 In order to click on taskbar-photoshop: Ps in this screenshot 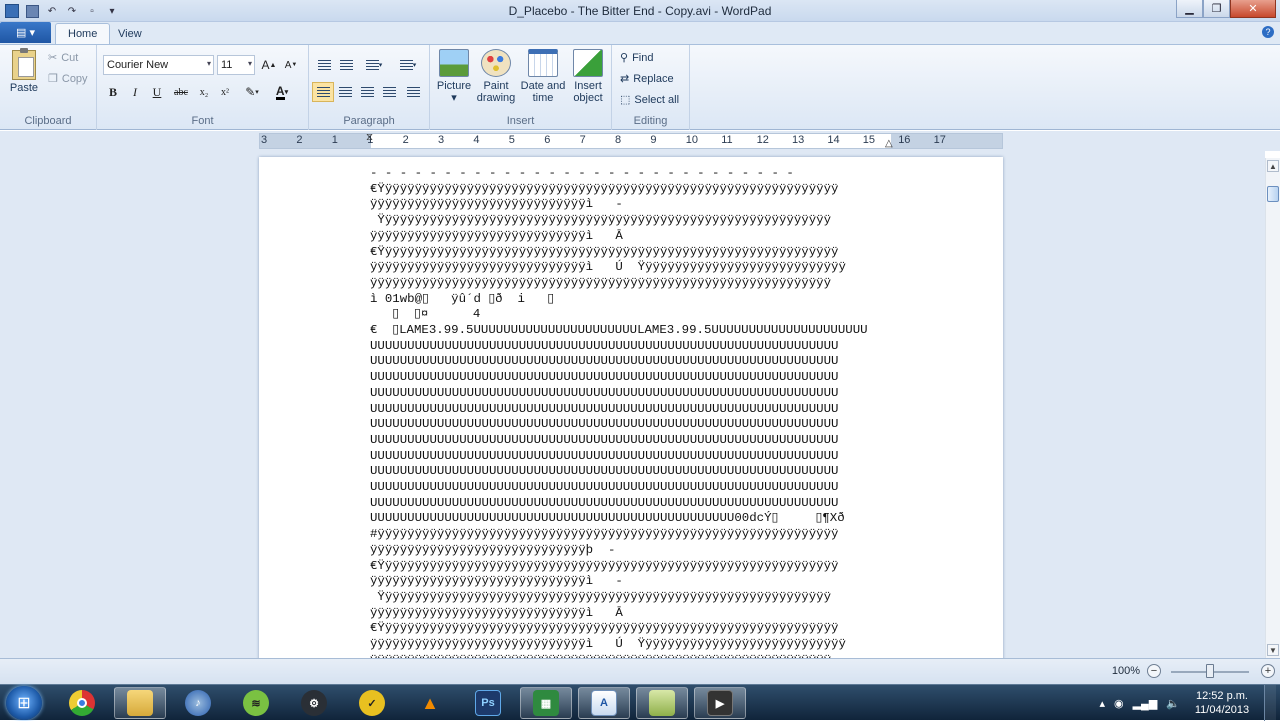, I will do `click(488, 703)`.